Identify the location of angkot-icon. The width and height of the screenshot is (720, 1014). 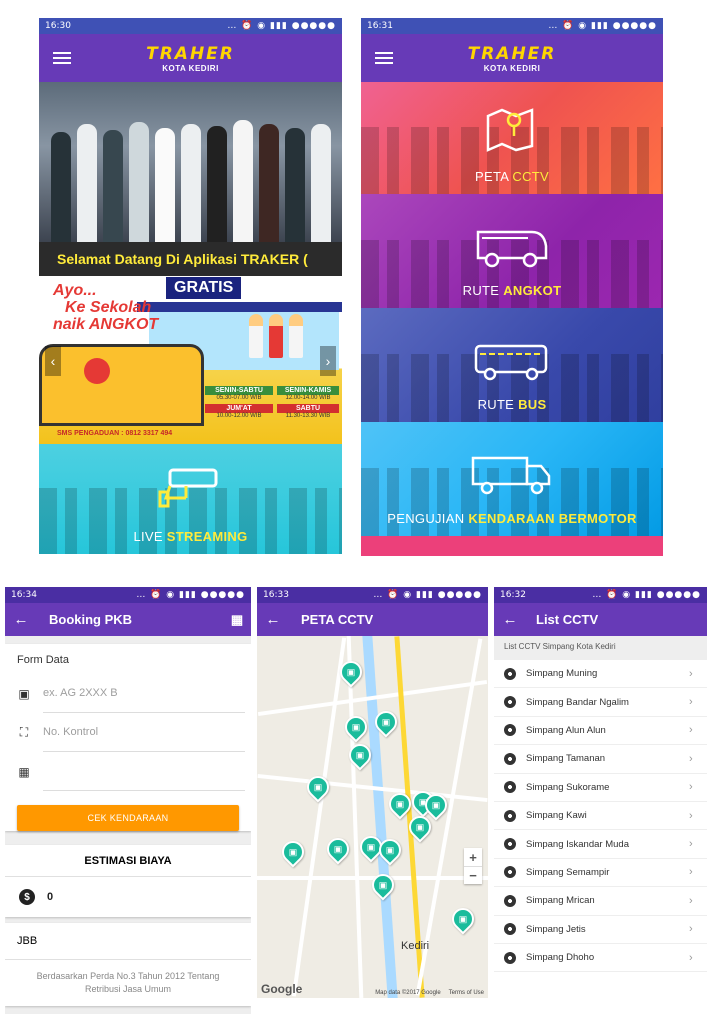
(512, 249).